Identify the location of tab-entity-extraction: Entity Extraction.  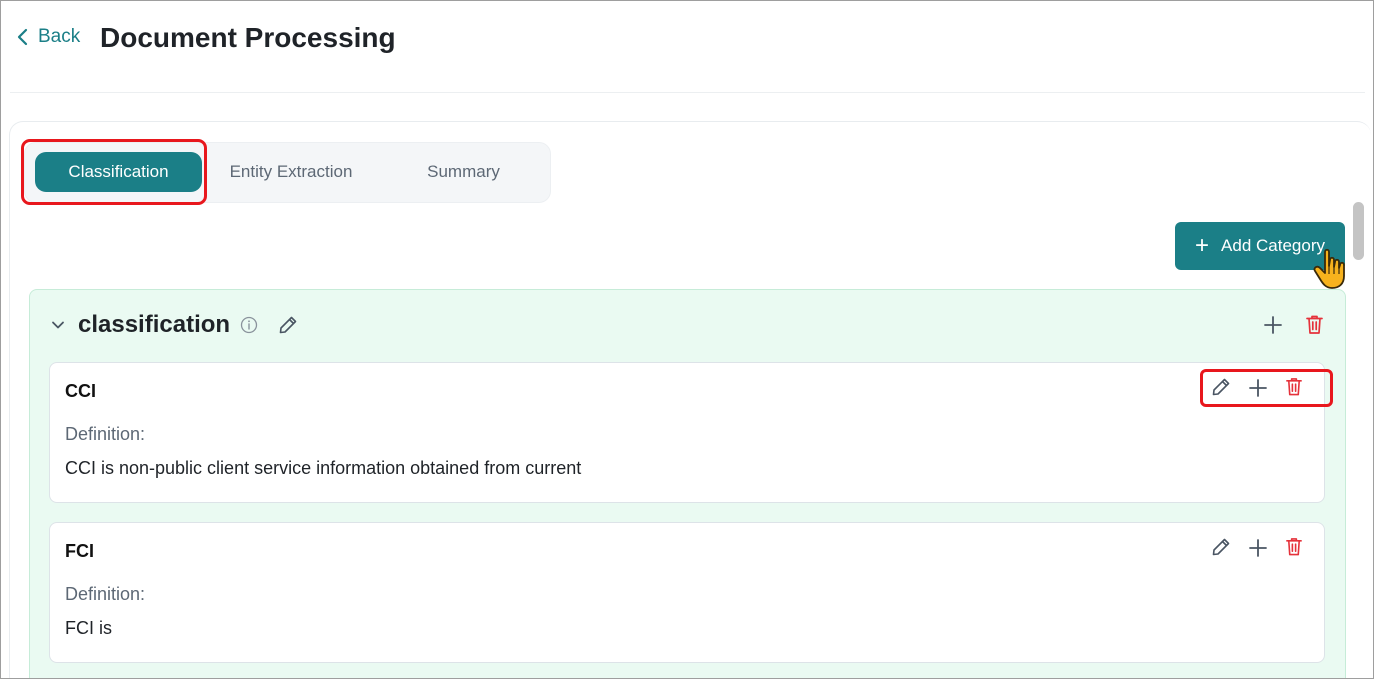
(291, 172).